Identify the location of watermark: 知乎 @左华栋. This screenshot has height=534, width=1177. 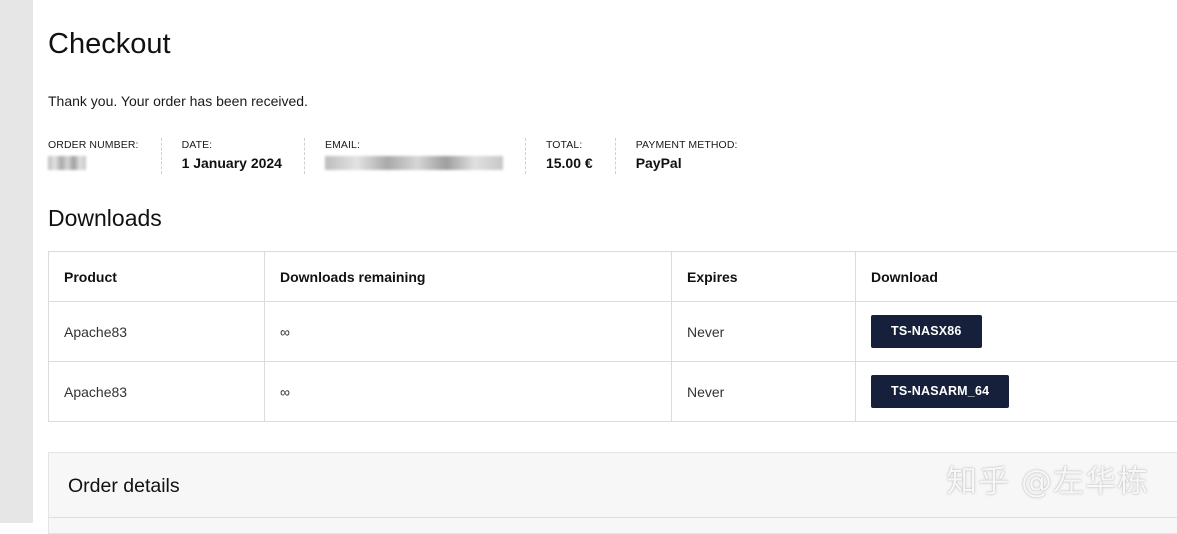
(1047, 478).